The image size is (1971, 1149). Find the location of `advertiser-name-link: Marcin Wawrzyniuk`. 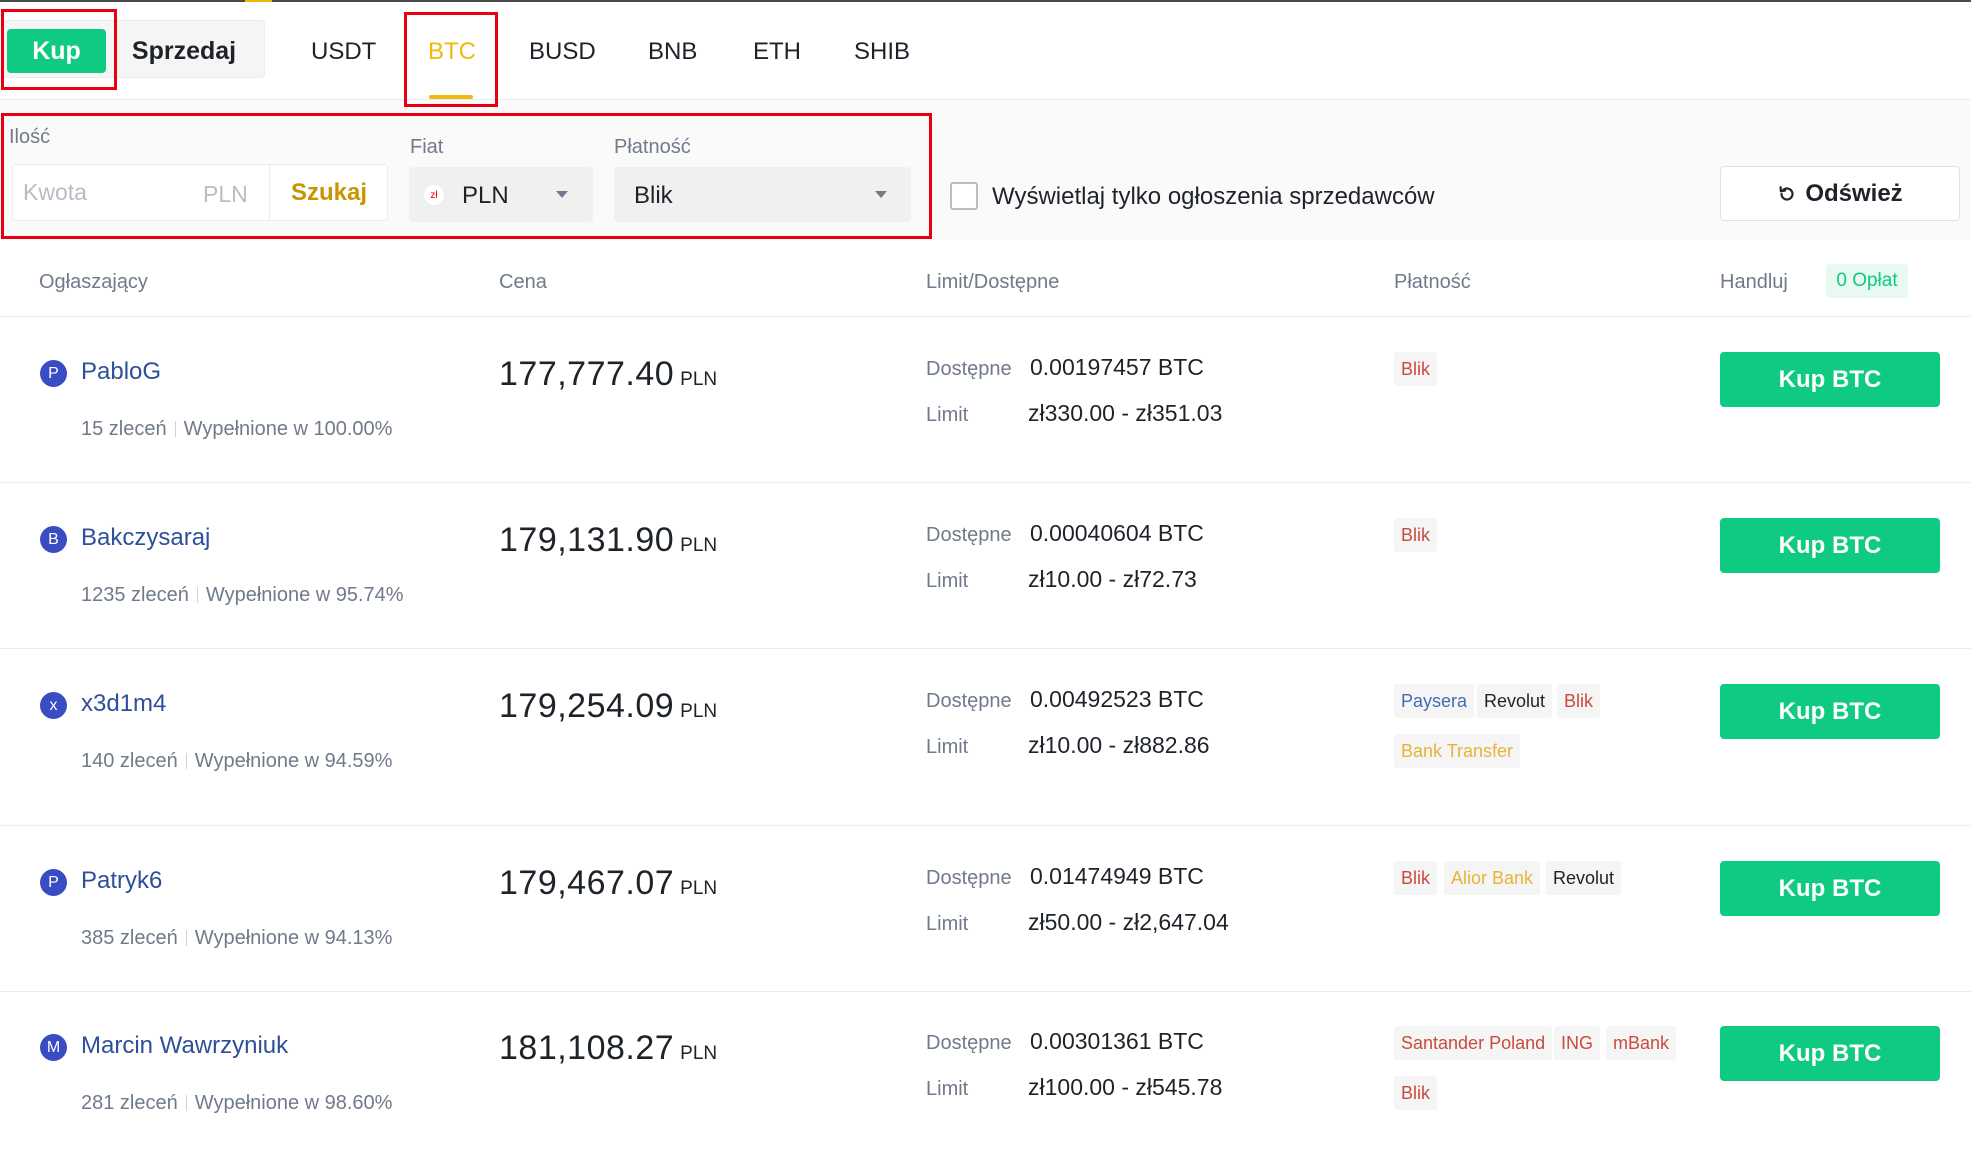

advertiser-name-link: Marcin Wawrzyniuk is located at coordinates (184, 1046).